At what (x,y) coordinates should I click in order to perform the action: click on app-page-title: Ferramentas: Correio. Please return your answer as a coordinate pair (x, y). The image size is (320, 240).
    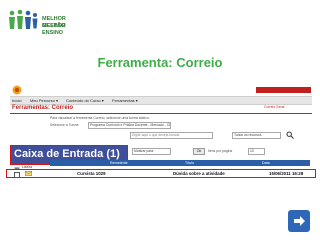
    Looking at the image, I should click on (43, 108).